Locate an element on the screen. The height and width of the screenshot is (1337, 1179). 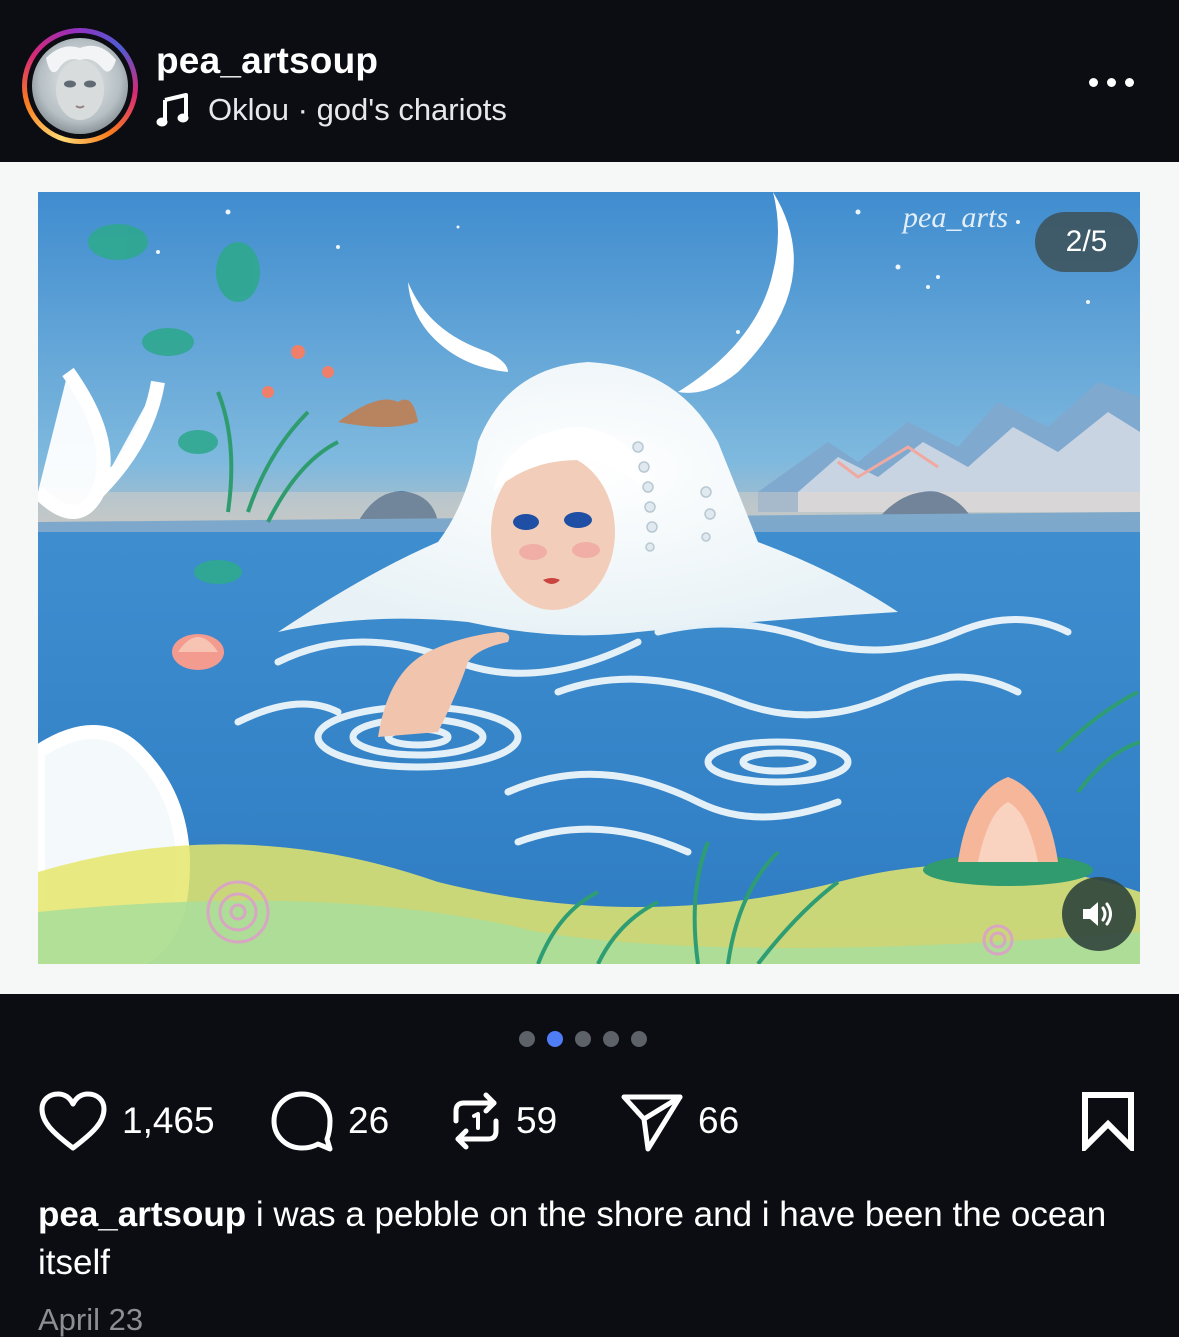
post-actions: 1,465 26 59 66 is located at coordinates (589, 1121).